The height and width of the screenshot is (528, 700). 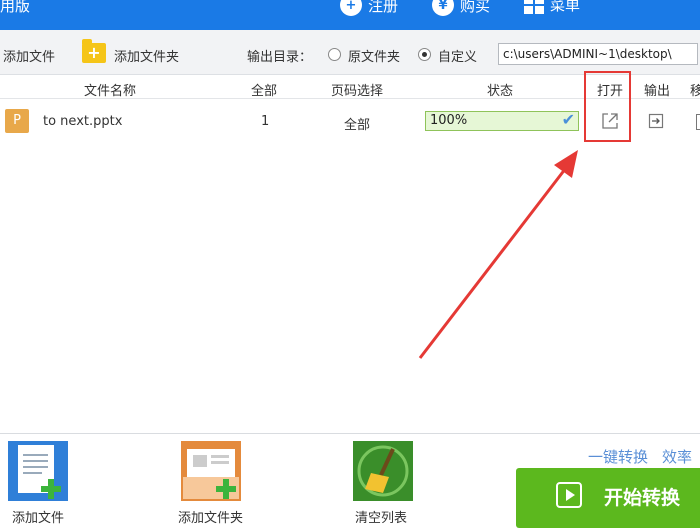 What do you see at coordinates (569, 495) in the screenshot?
I see `play-icon` at bounding box center [569, 495].